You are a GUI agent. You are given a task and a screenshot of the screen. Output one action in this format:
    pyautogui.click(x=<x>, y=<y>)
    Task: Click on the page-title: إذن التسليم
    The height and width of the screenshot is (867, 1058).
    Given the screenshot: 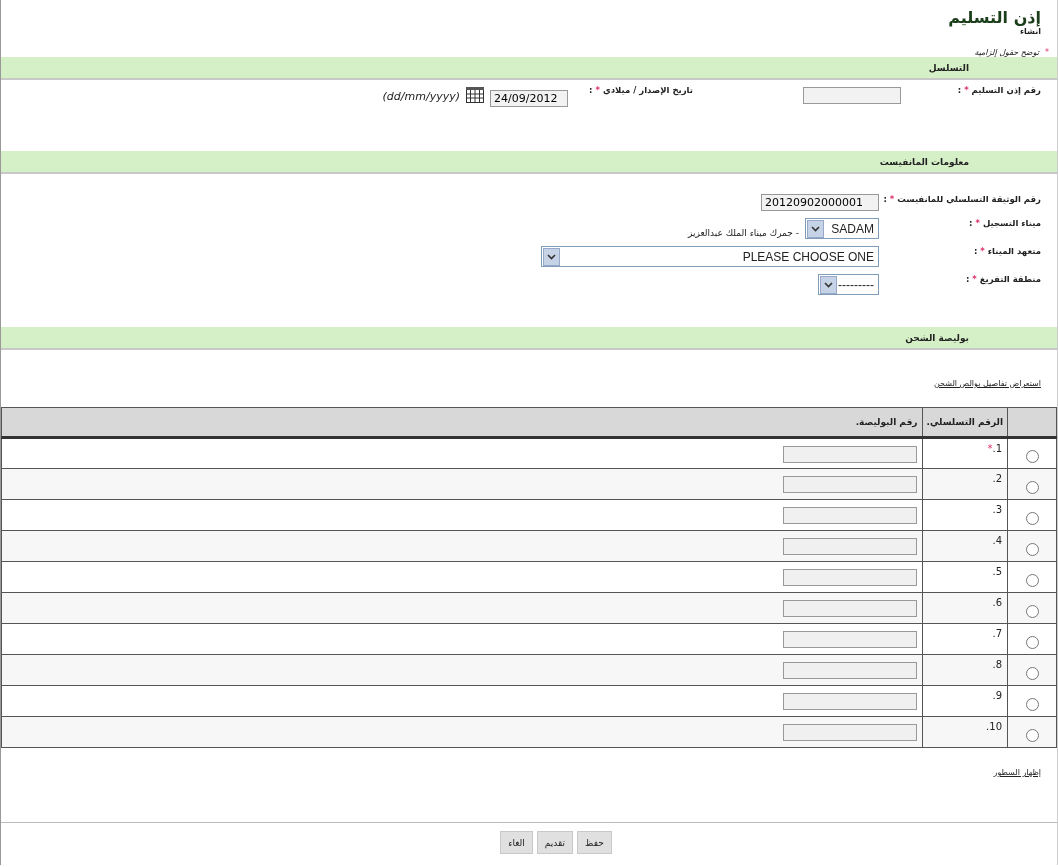 What is the action you would take?
    pyautogui.click(x=994, y=17)
    